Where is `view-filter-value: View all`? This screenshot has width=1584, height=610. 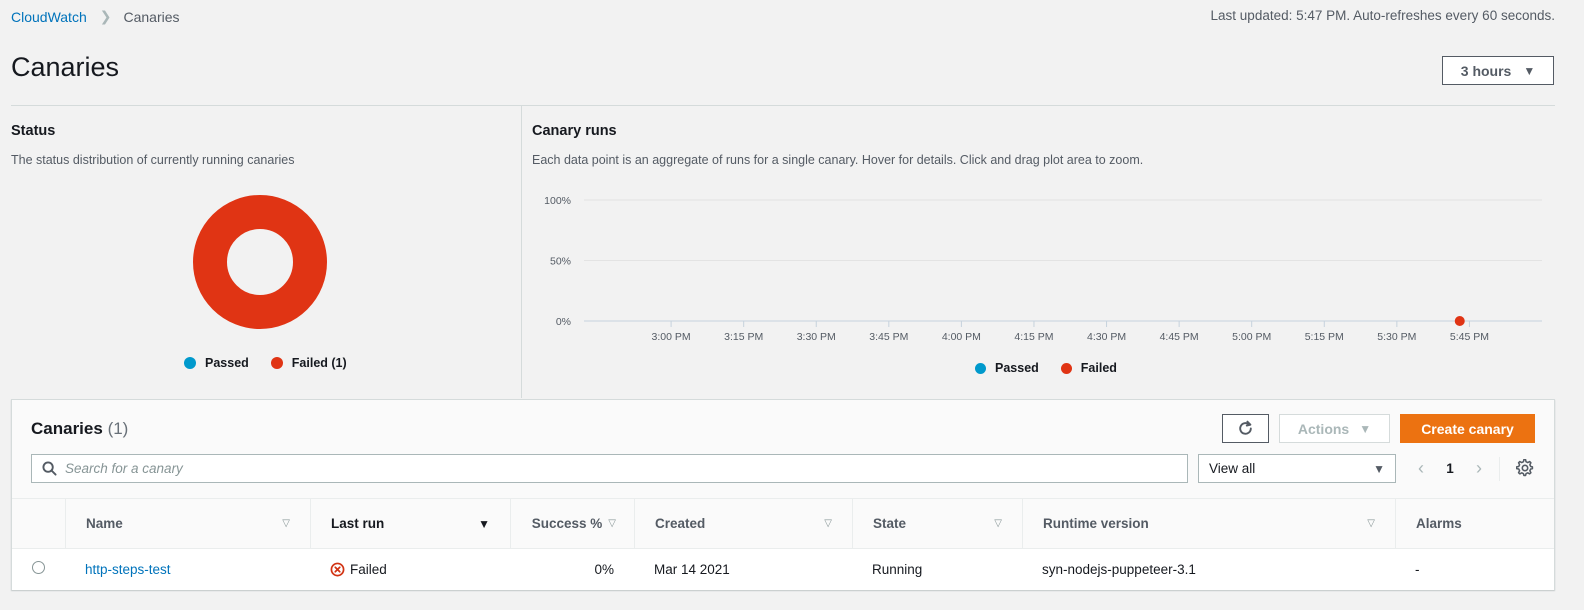 view-filter-value: View all is located at coordinates (1232, 468).